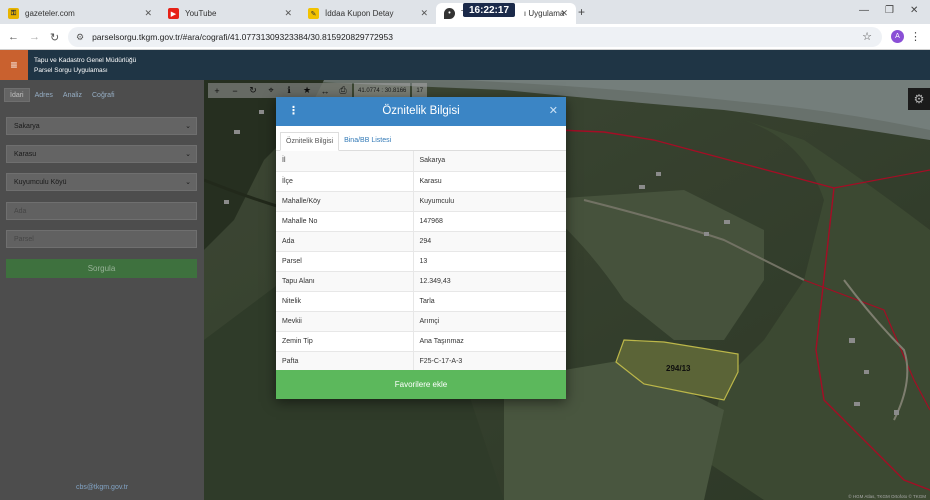  I want to click on menu-icon: ≡, so click(14, 65).